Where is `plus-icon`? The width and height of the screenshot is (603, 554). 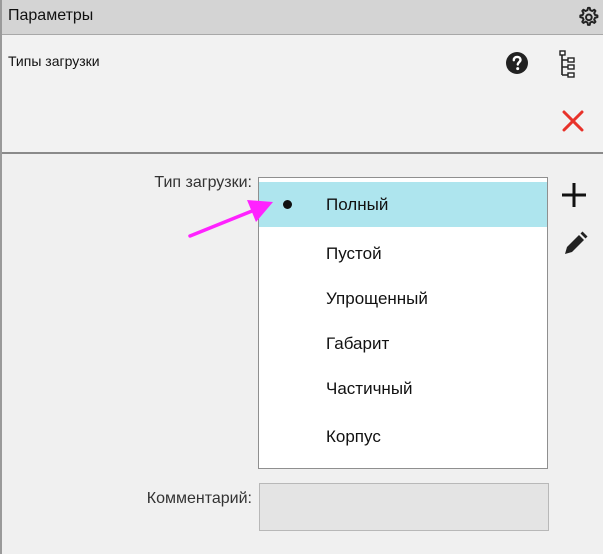
plus-icon is located at coordinates (574, 195).